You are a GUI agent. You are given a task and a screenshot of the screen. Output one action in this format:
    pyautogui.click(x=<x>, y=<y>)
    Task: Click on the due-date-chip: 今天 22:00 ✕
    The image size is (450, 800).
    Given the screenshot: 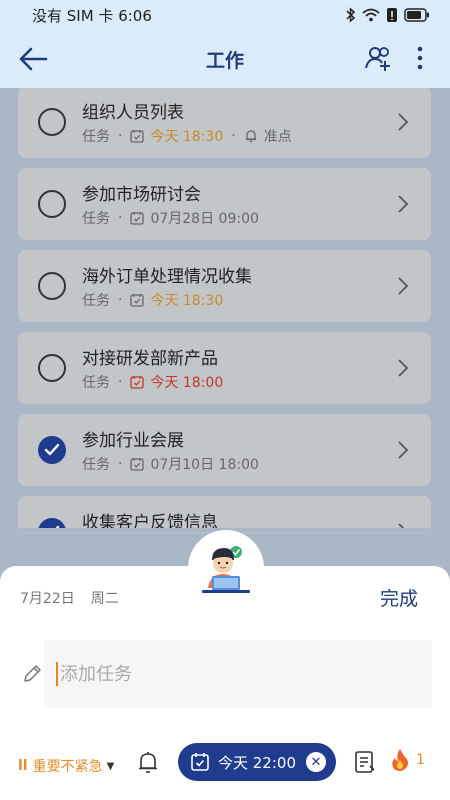 What is the action you would take?
    pyautogui.click(x=257, y=762)
    